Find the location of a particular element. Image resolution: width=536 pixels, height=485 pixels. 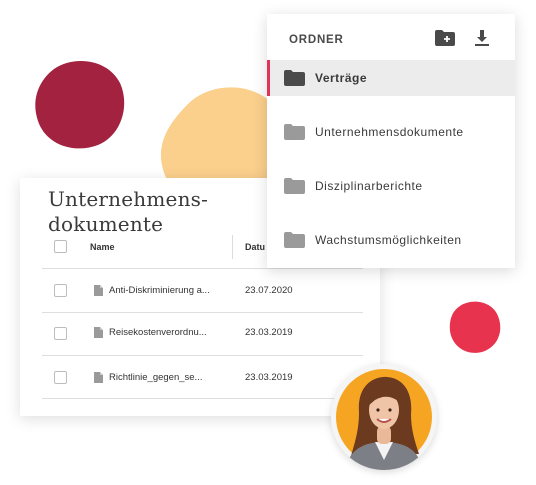

file-date: 23.07.2020 is located at coordinates (269, 290).